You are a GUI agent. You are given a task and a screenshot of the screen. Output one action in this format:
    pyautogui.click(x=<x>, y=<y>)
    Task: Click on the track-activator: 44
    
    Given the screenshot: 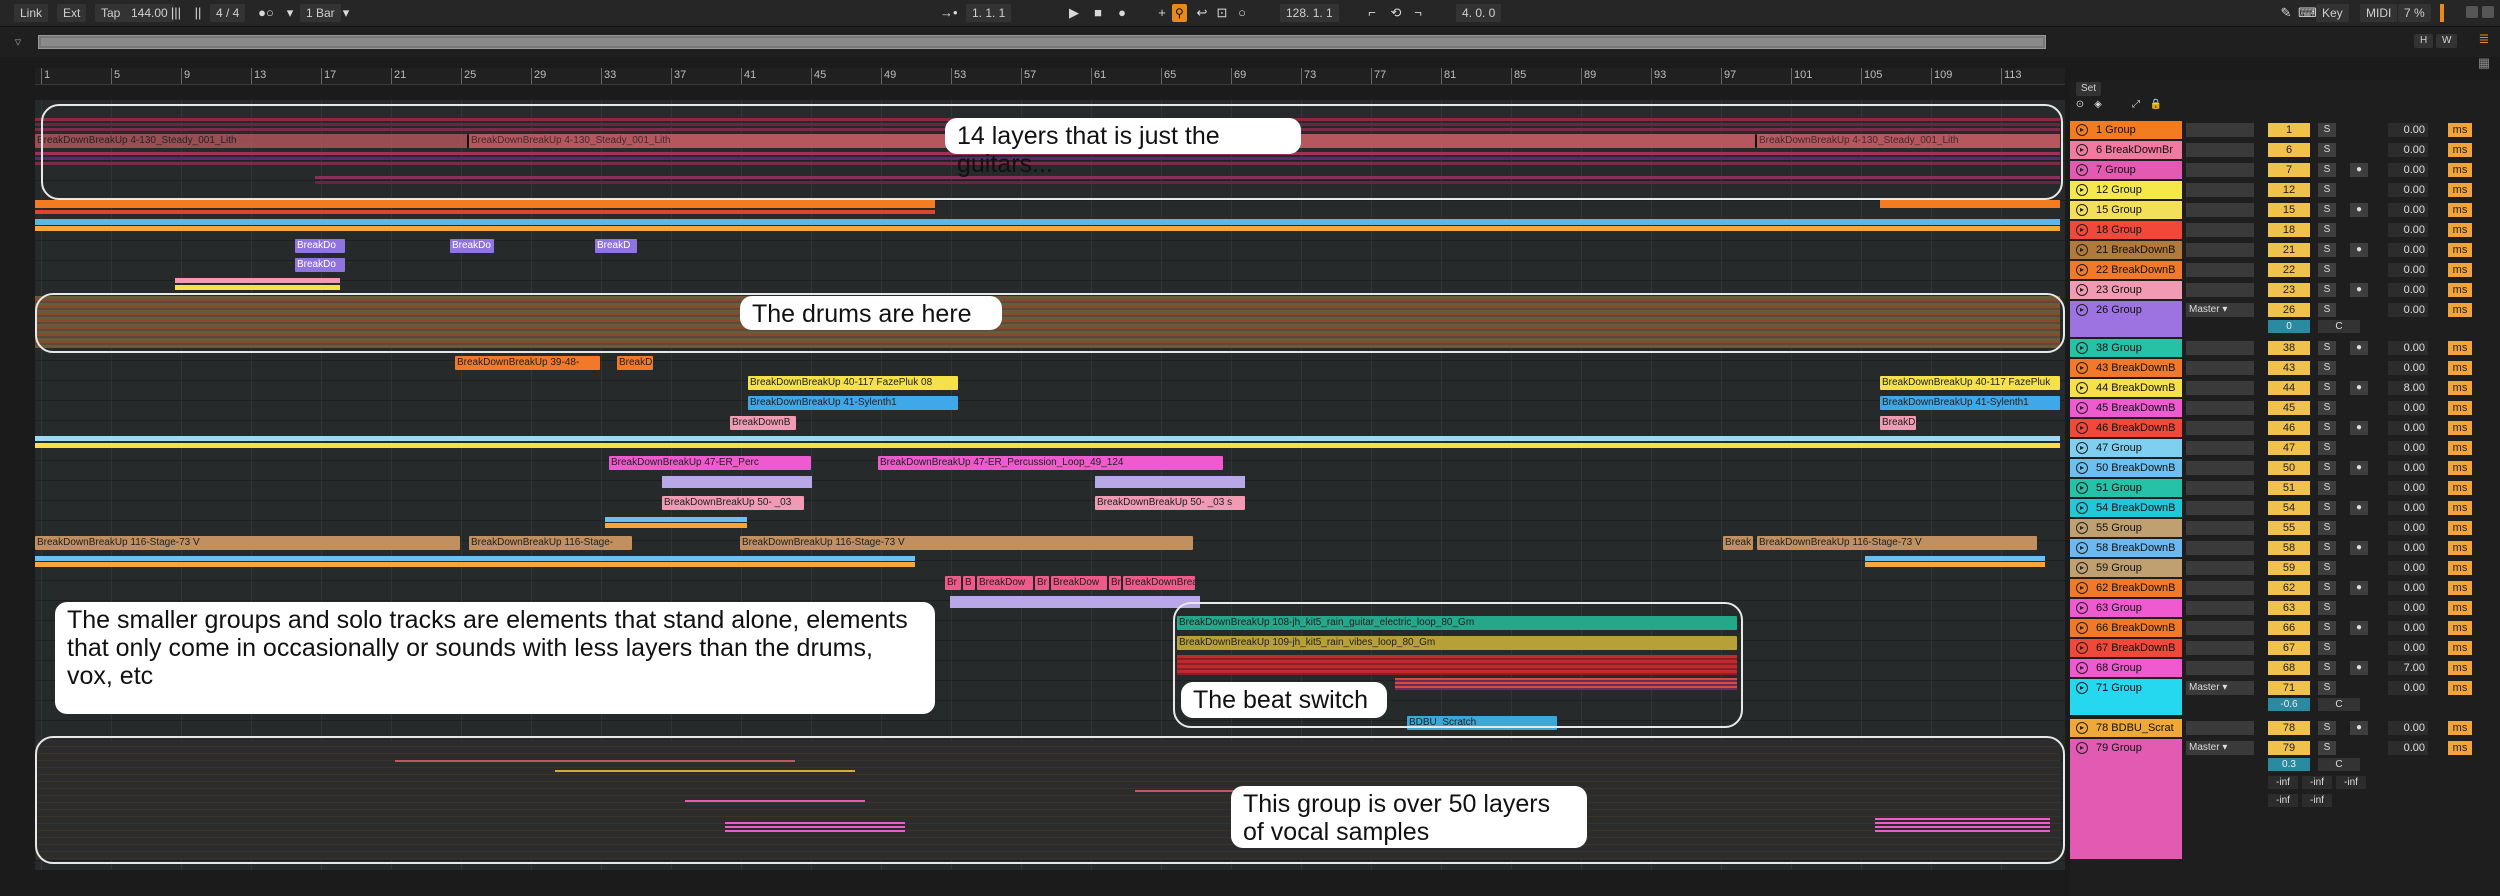 What is the action you would take?
    pyautogui.click(x=2289, y=388)
    